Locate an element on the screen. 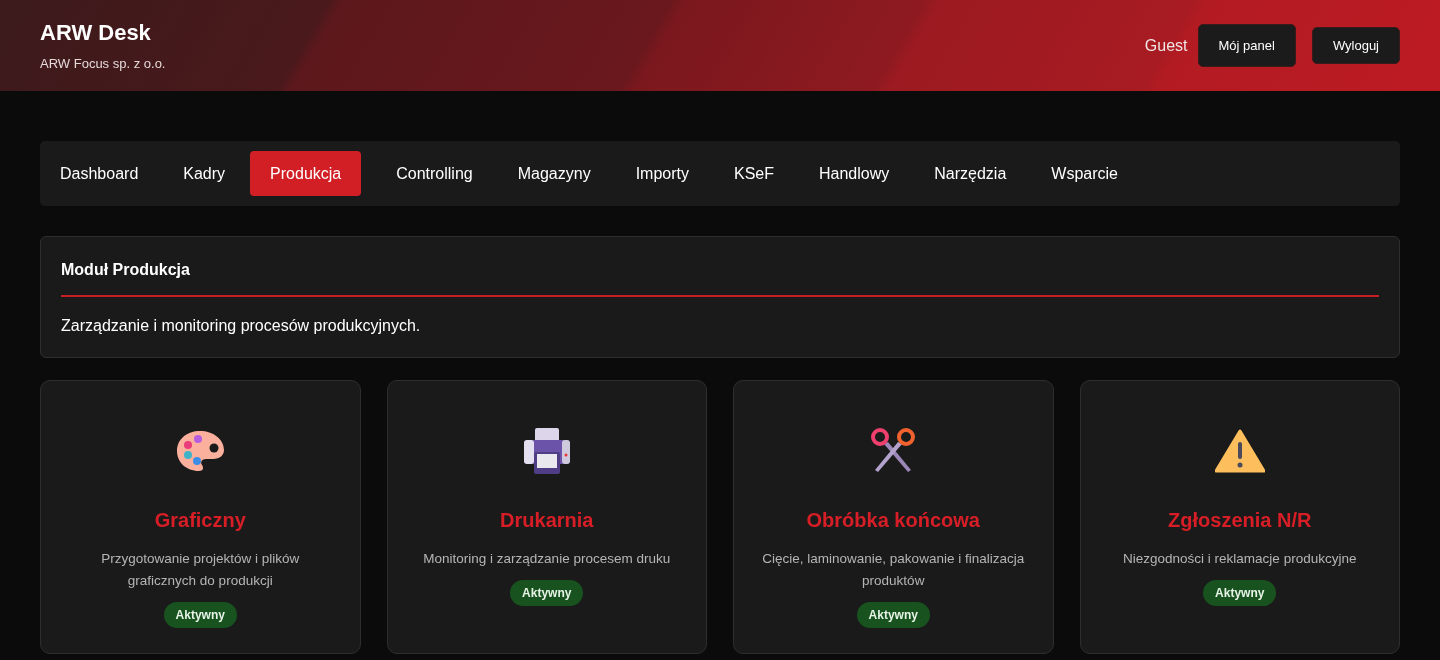 The height and width of the screenshot is (660, 1440). nav-tab: Kadry is located at coordinates (204, 173).